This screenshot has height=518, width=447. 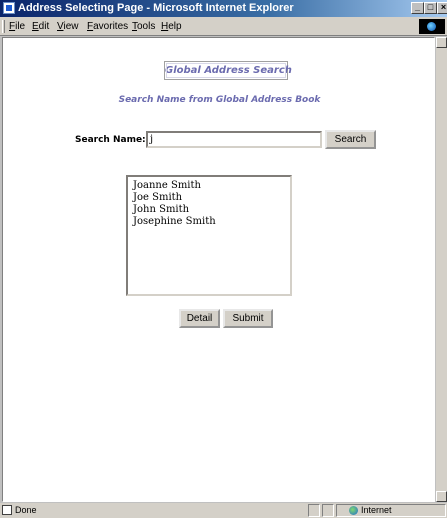 I want to click on page-status-icon, so click(x=7, y=510).